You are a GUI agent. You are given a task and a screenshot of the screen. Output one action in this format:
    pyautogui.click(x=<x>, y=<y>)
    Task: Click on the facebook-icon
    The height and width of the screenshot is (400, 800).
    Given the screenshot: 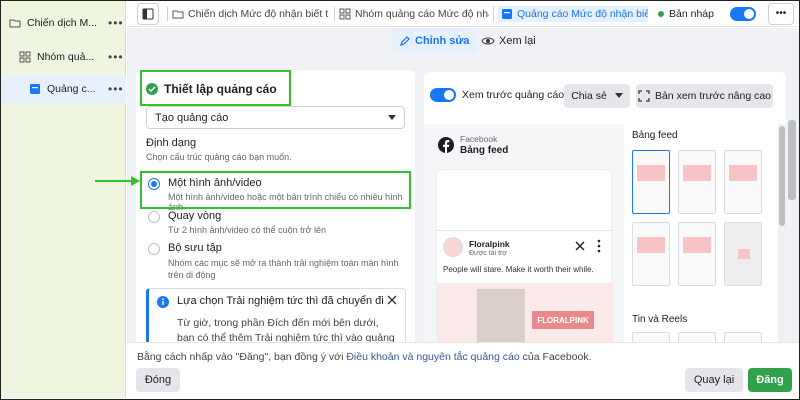 What is the action you would take?
    pyautogui.click(x=446, y=145)
    